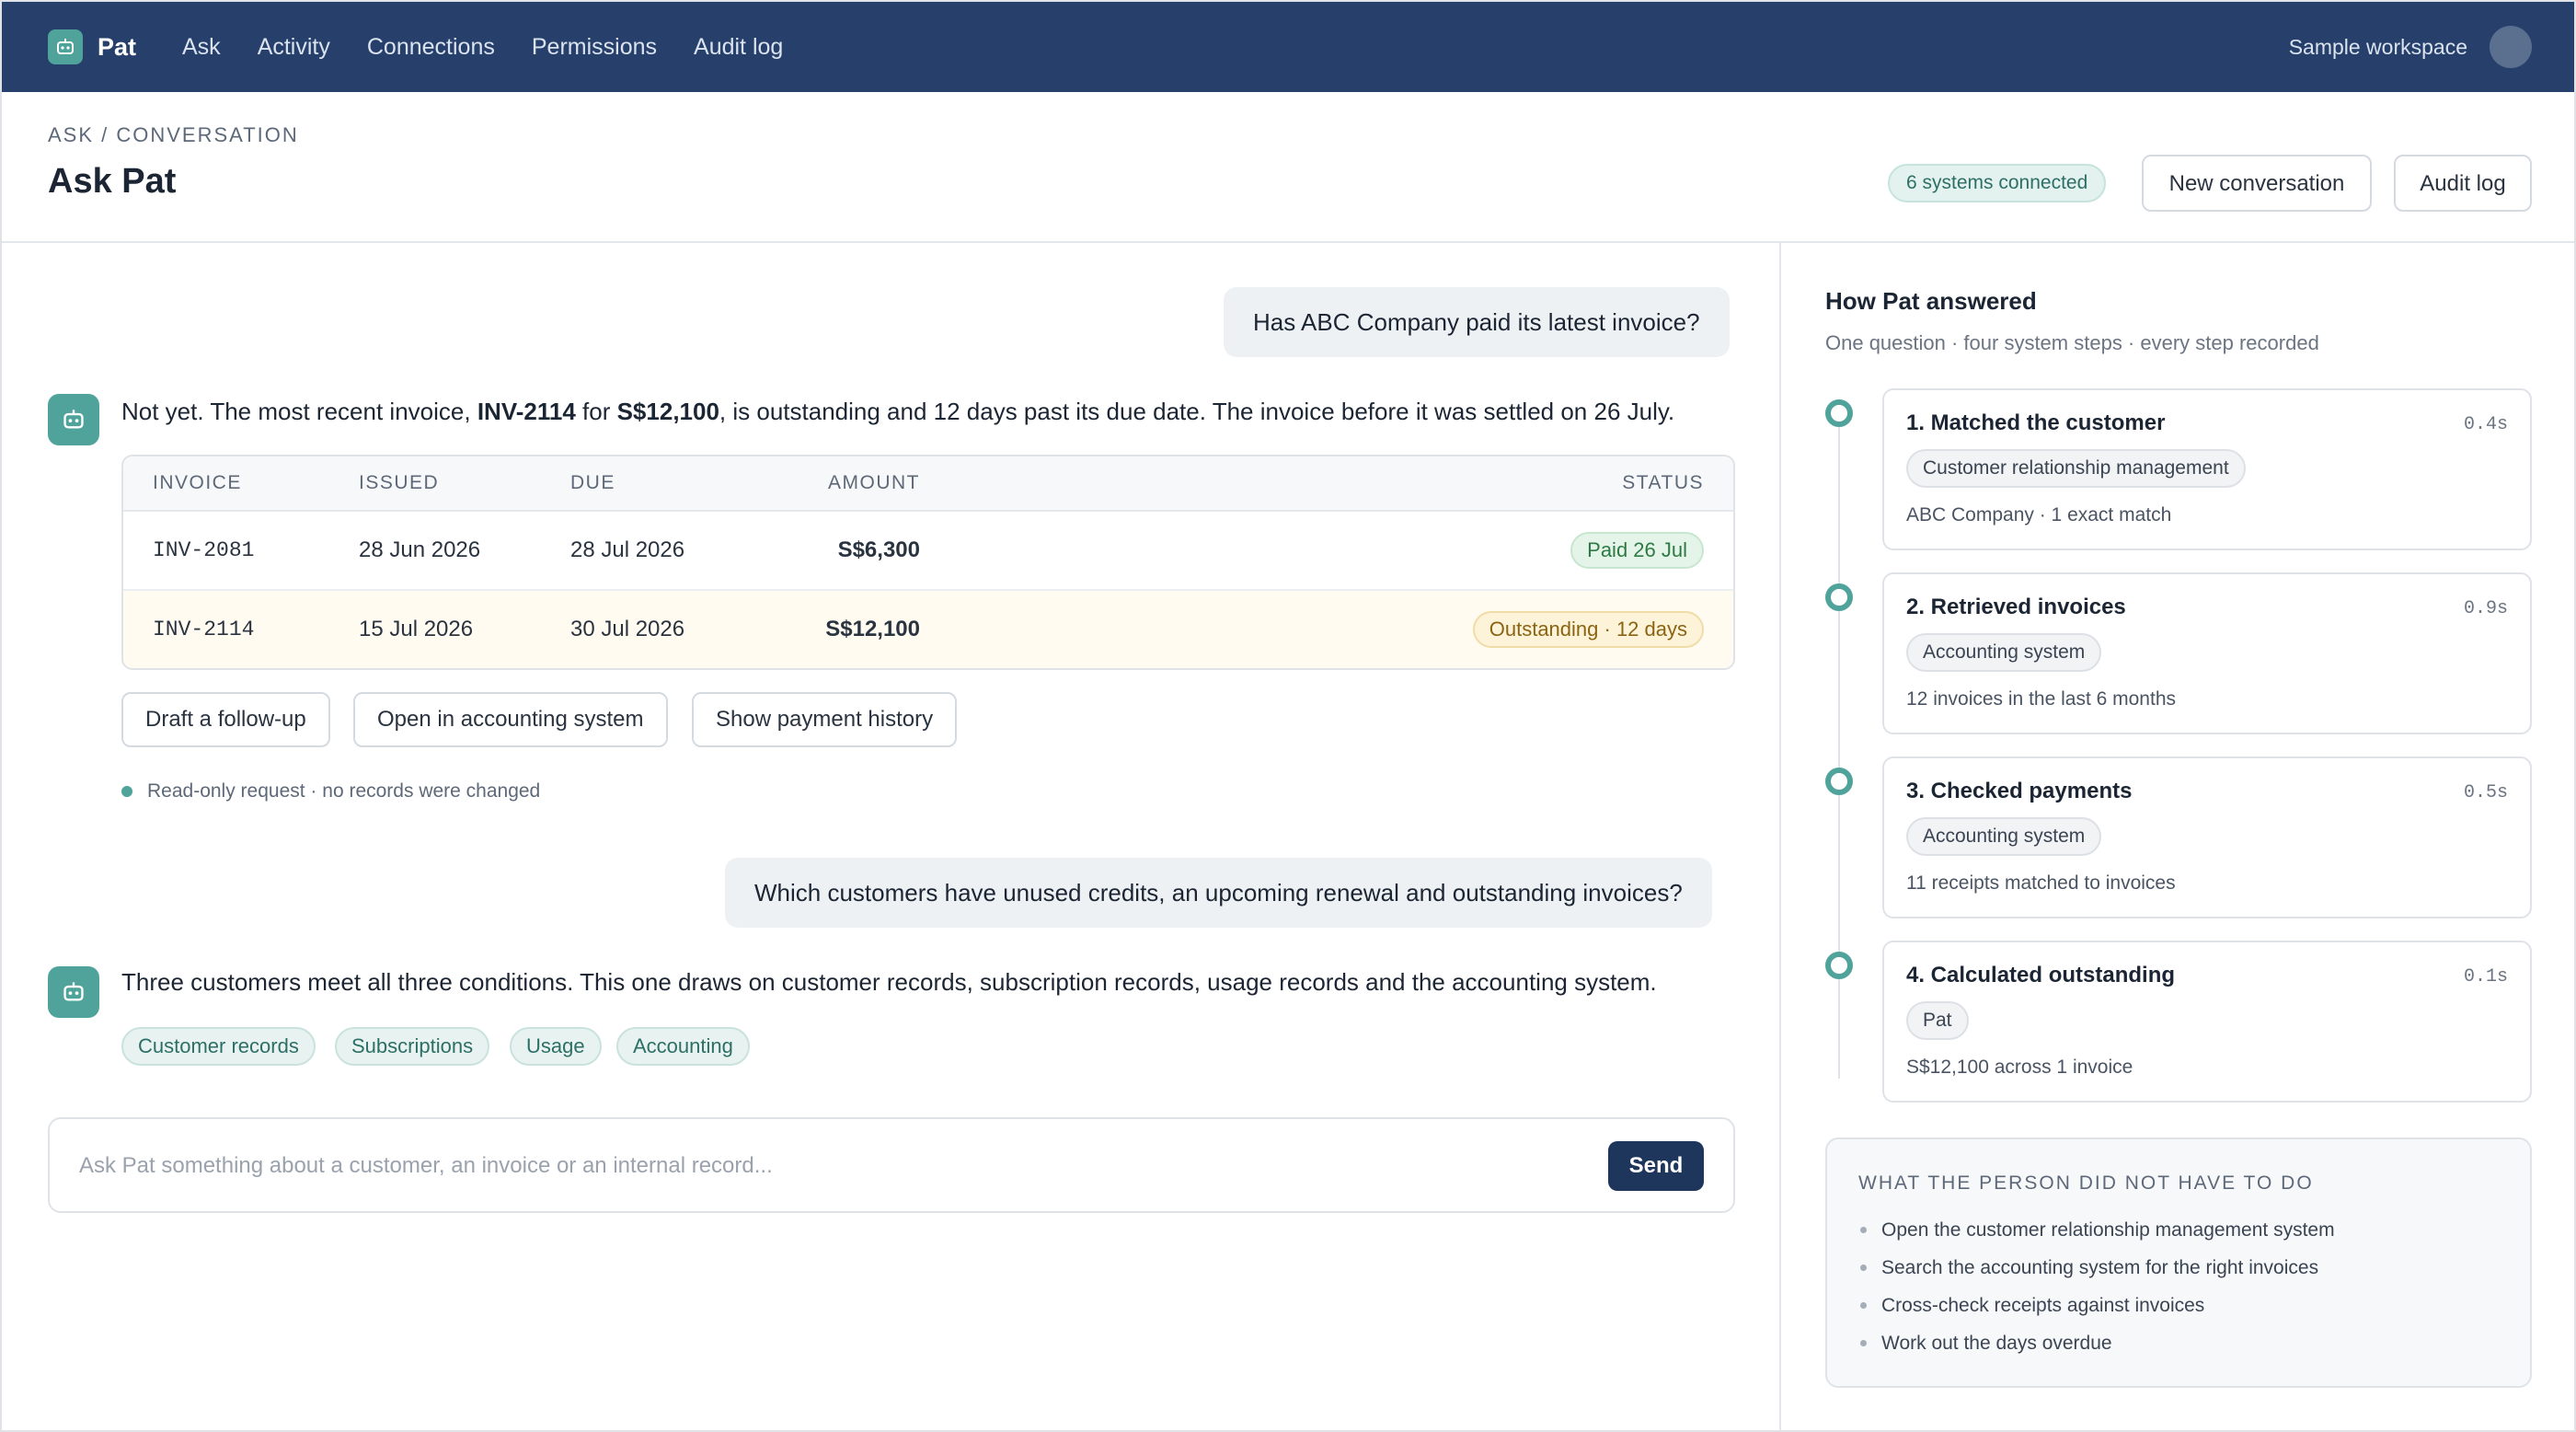 The width and height of the screenshot is (2576, 1432). I want to click on show-payment-history-button: Show payment history, so click(825, 720).